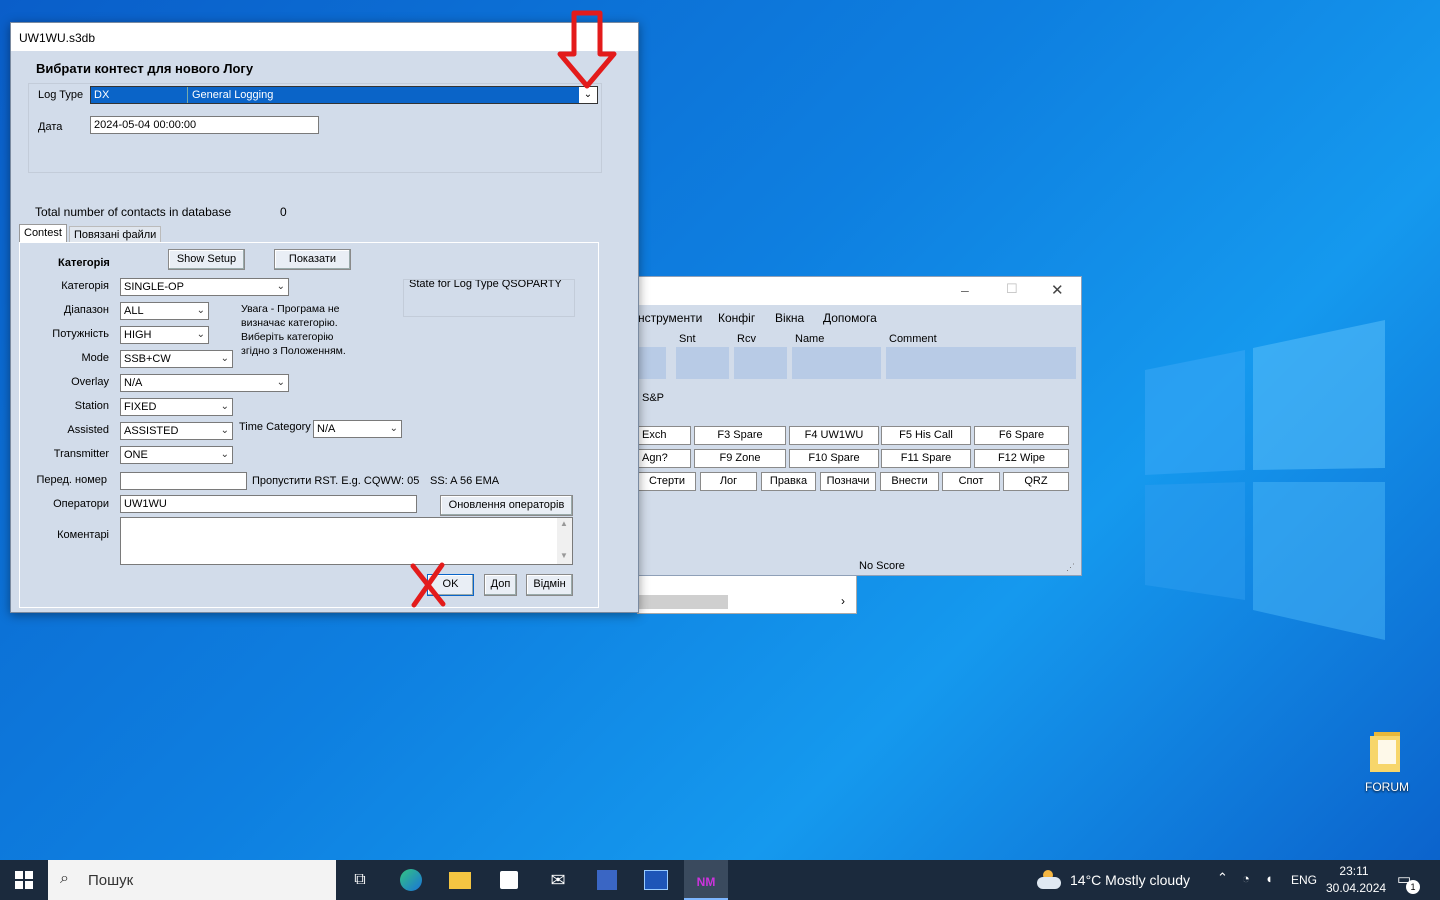 The width and height of the screenshot is (1440, 900). I want to click on category-value: SINGLE-OP, so click(154, 287).